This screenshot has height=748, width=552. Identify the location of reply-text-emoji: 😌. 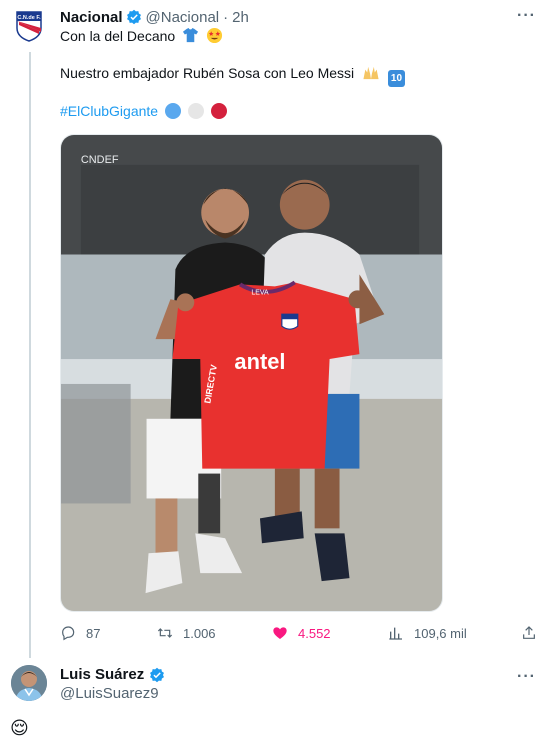
(19, 728).